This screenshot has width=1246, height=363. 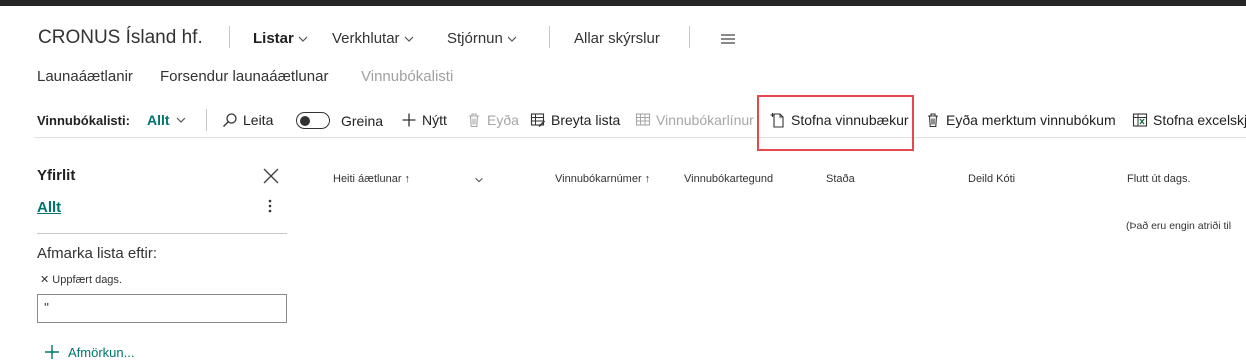 What do you see at coordinates (640, 137) in the screenshot?
I see `action-bar-divider` at bounding box center [640, 137].